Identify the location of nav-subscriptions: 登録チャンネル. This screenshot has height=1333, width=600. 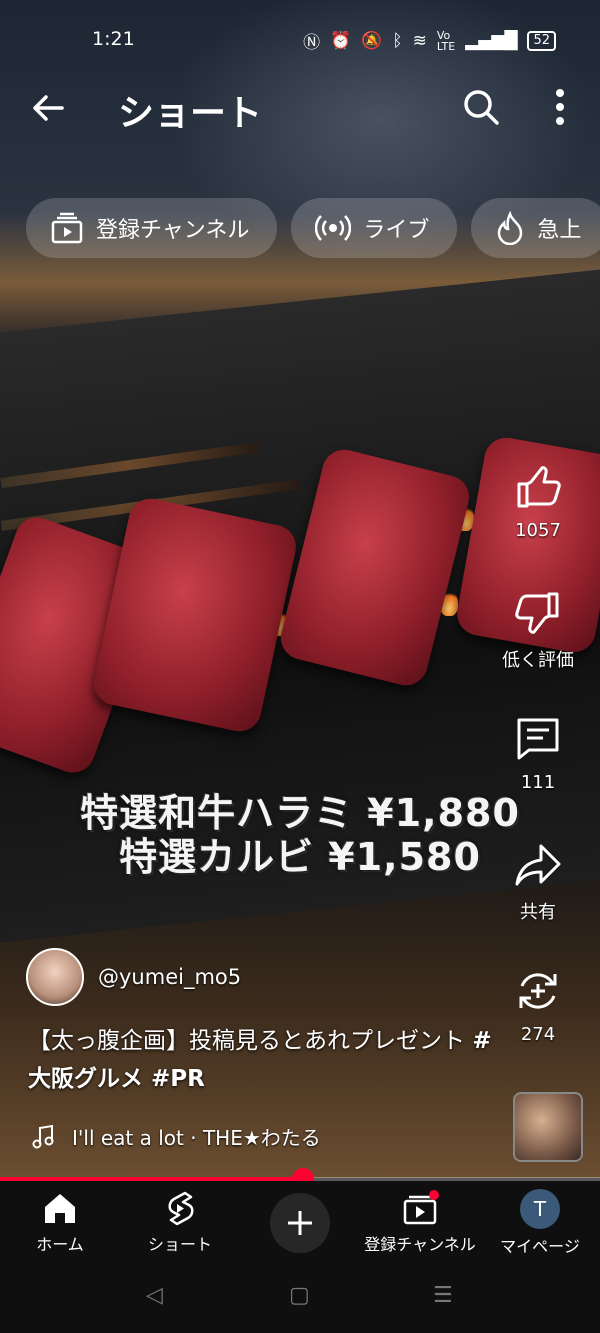
(420, 1222).